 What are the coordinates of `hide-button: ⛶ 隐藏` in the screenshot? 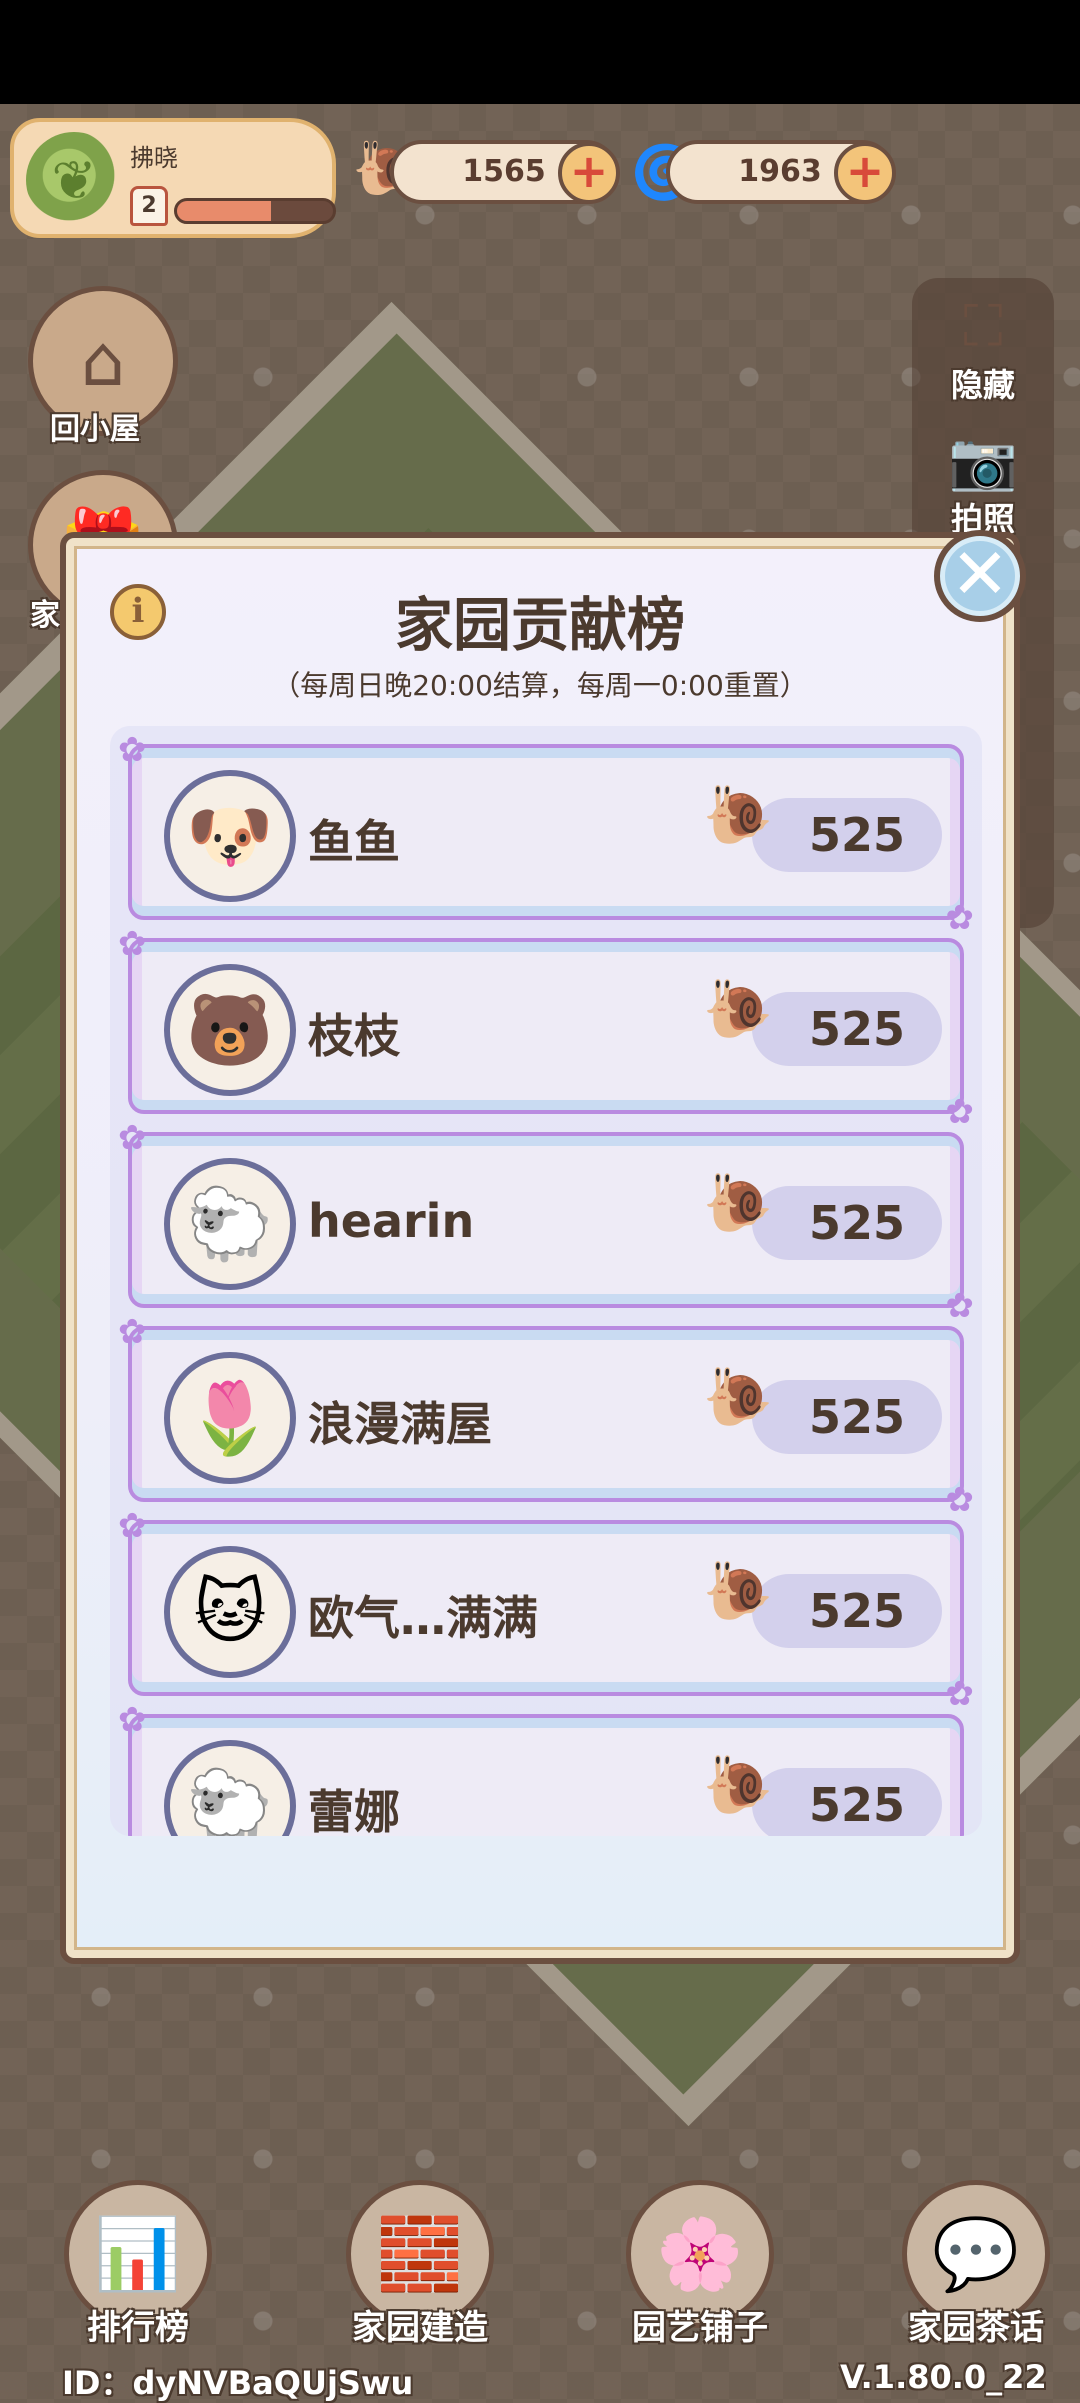 It's located at (983, 350).